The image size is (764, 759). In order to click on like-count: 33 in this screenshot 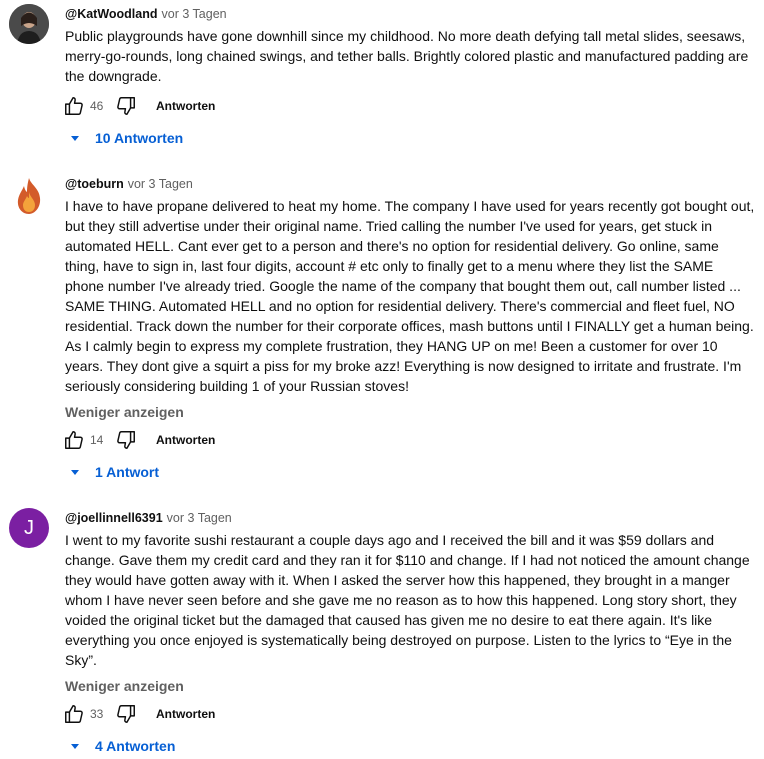, I will do `click(97, 714)`.